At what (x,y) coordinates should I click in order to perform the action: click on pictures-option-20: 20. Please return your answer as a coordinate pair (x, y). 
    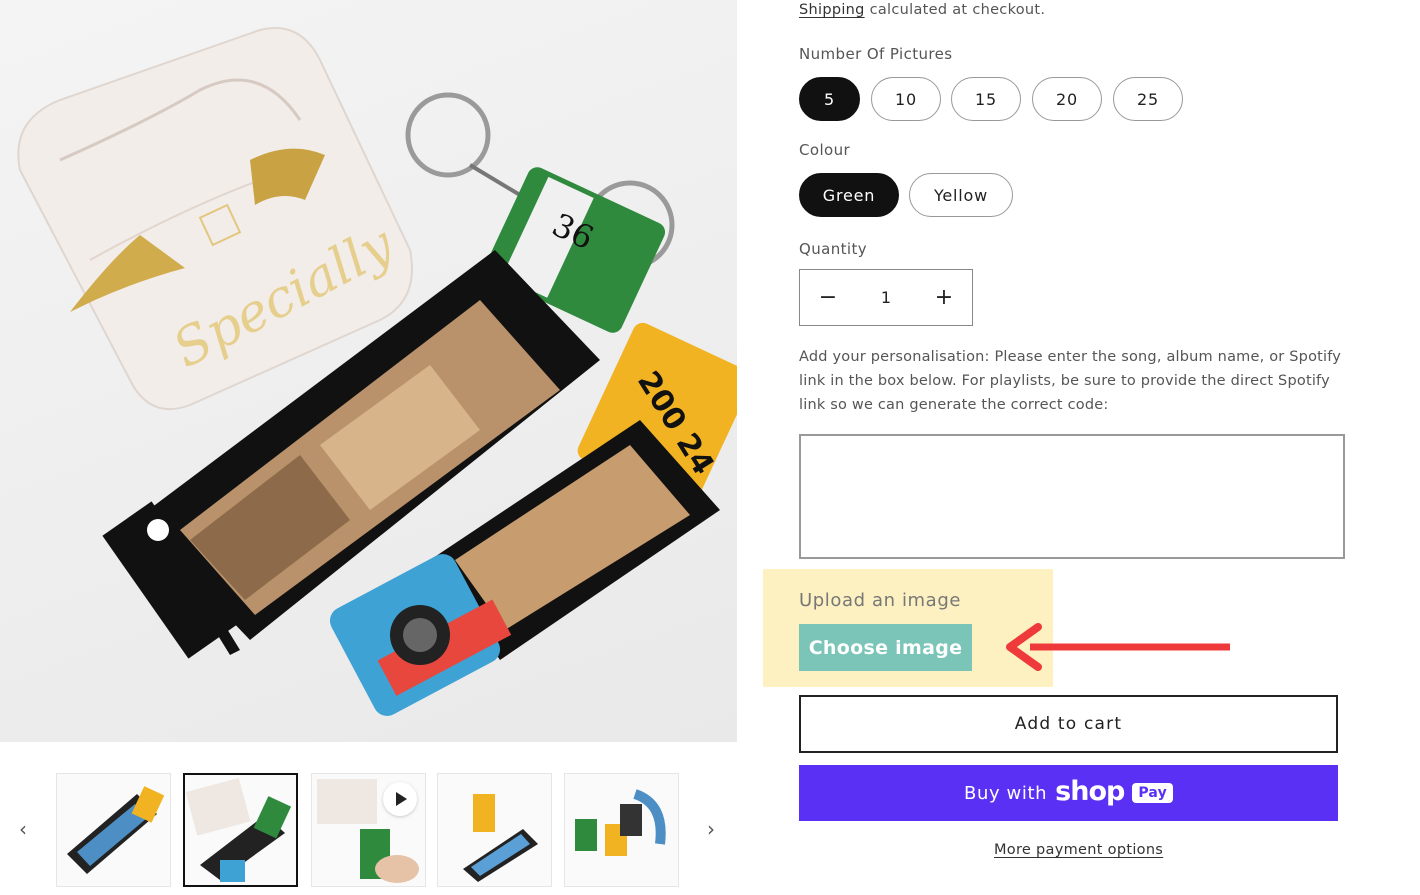
    Looking at the image, I should click on (1067, 99).